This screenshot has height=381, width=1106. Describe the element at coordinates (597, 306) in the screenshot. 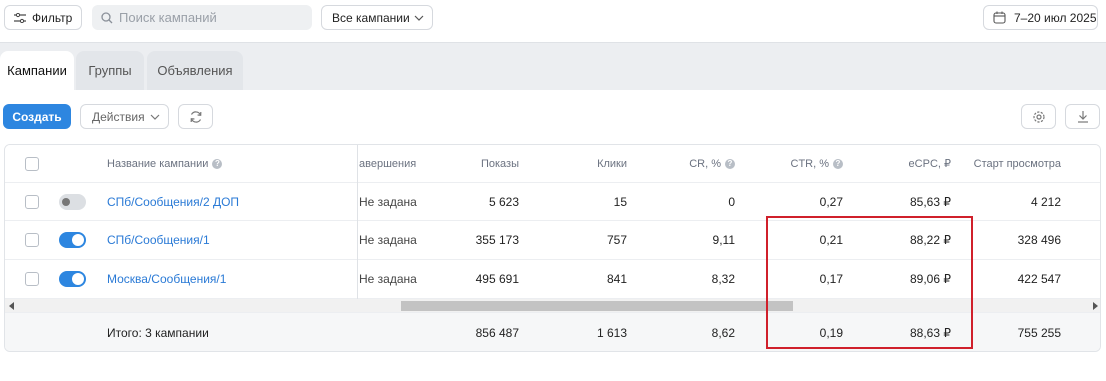

I see `scroll-thumb` at that location.